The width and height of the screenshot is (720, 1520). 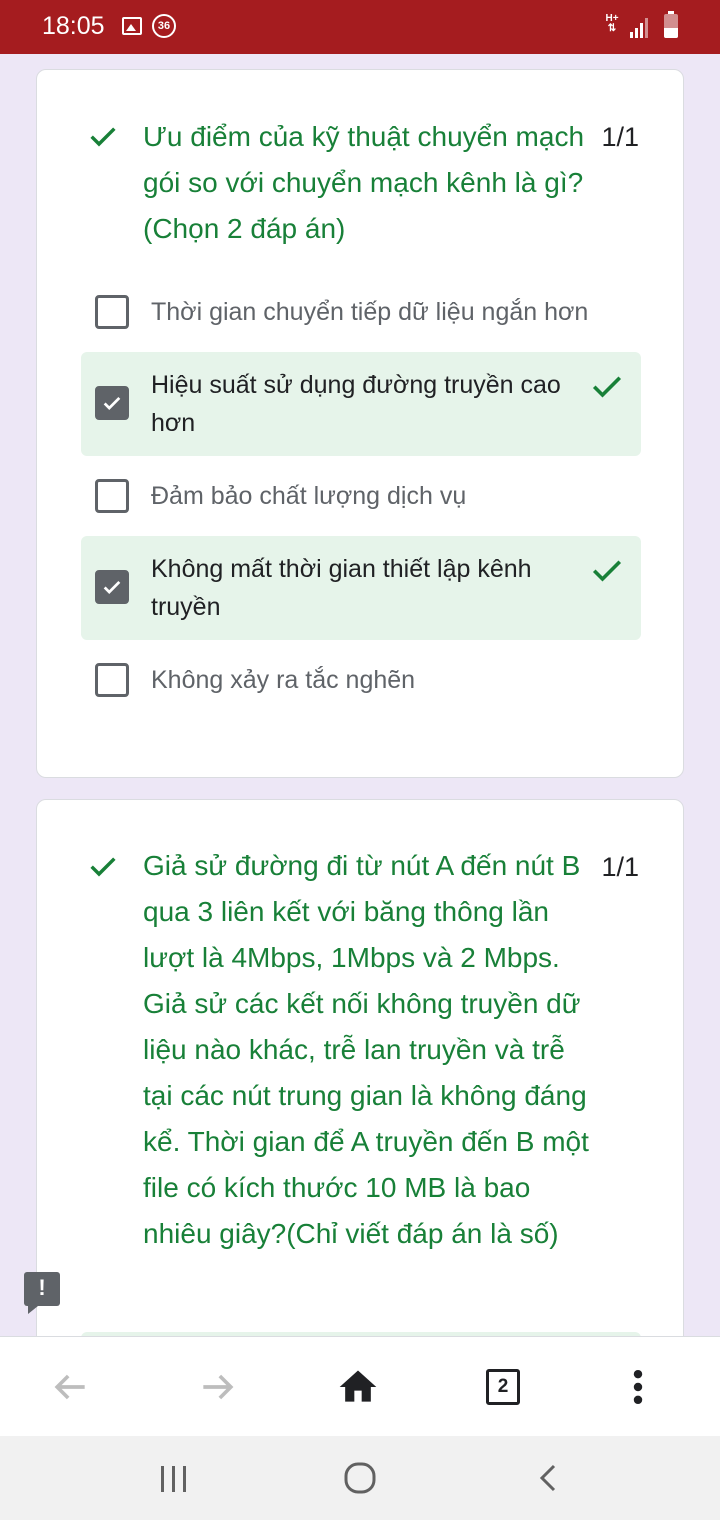 I want to click on answer-option-correct: Hiệu suất sử dụng đường truyền cao hơn, so click(x=361, y=404).